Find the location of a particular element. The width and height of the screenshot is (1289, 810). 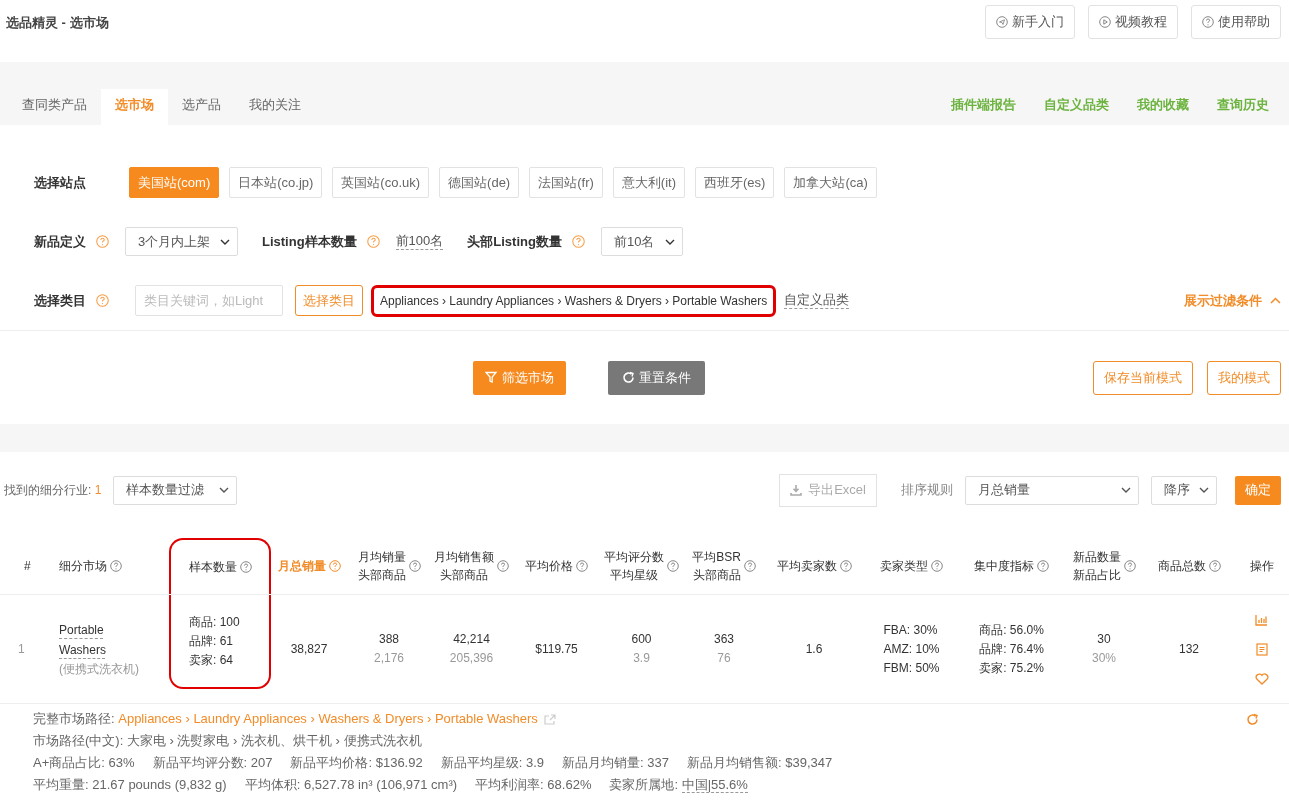

found-count: 找到的细分行业: 1 is located at coordinates (53, 490).